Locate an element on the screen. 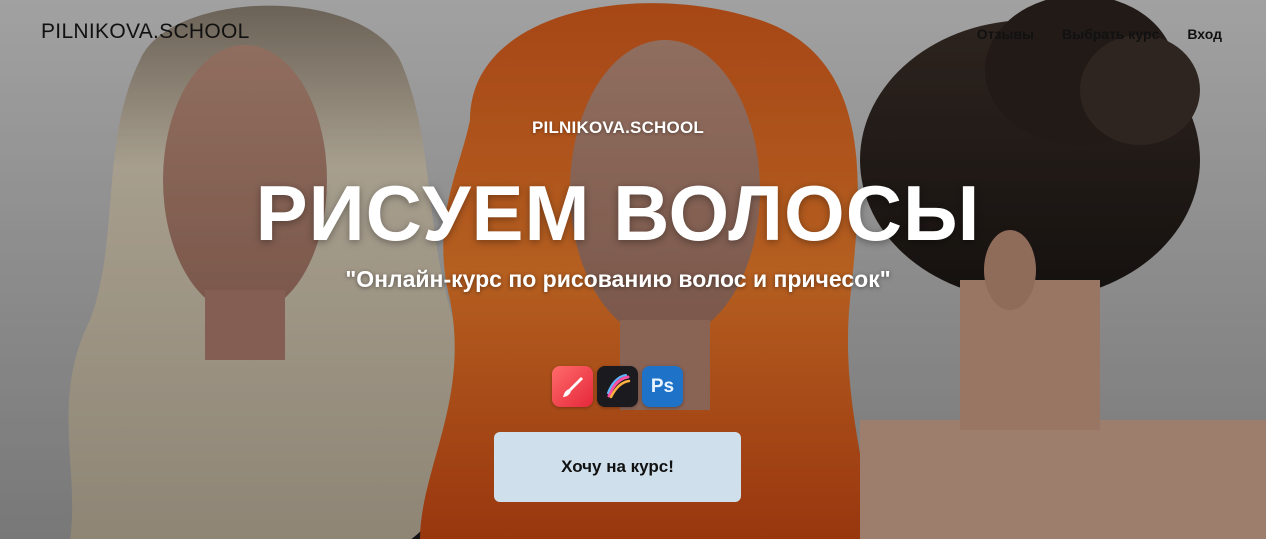 Image resolution: width=1266 pixels, height=539 pixels. hero-brand: PILNIKOVA.SCHOOL is located at coordinates (618, 127).